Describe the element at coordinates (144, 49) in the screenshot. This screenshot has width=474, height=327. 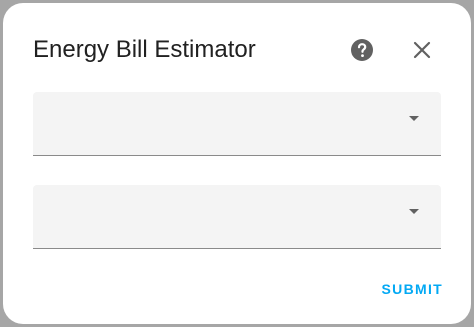
I see `dialog-title: Energy Bill Estimator` at that location.